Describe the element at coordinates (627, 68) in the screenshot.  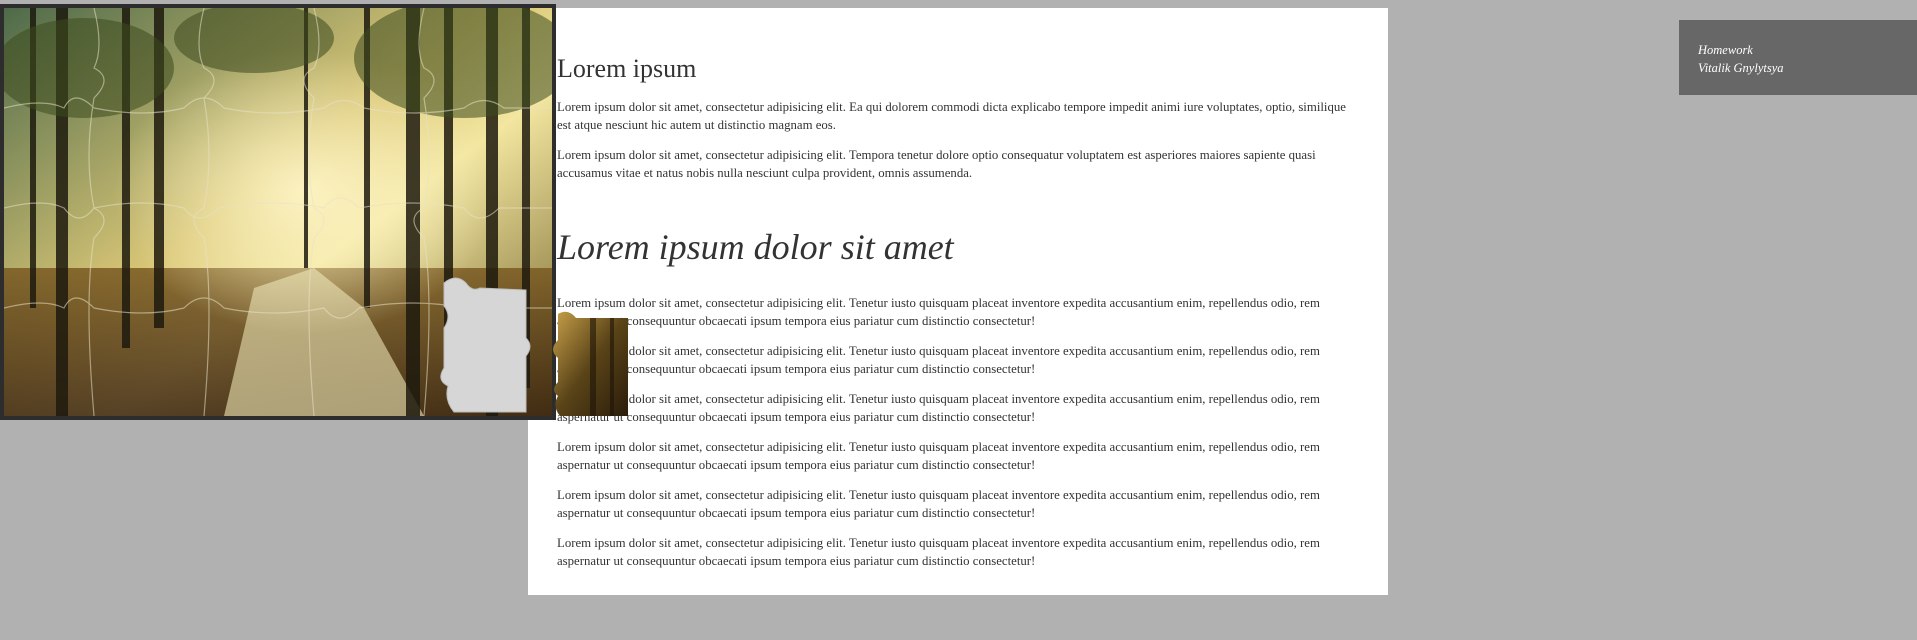
I see `heading-lorem-ipsum: Lorem ipsum` at that location.